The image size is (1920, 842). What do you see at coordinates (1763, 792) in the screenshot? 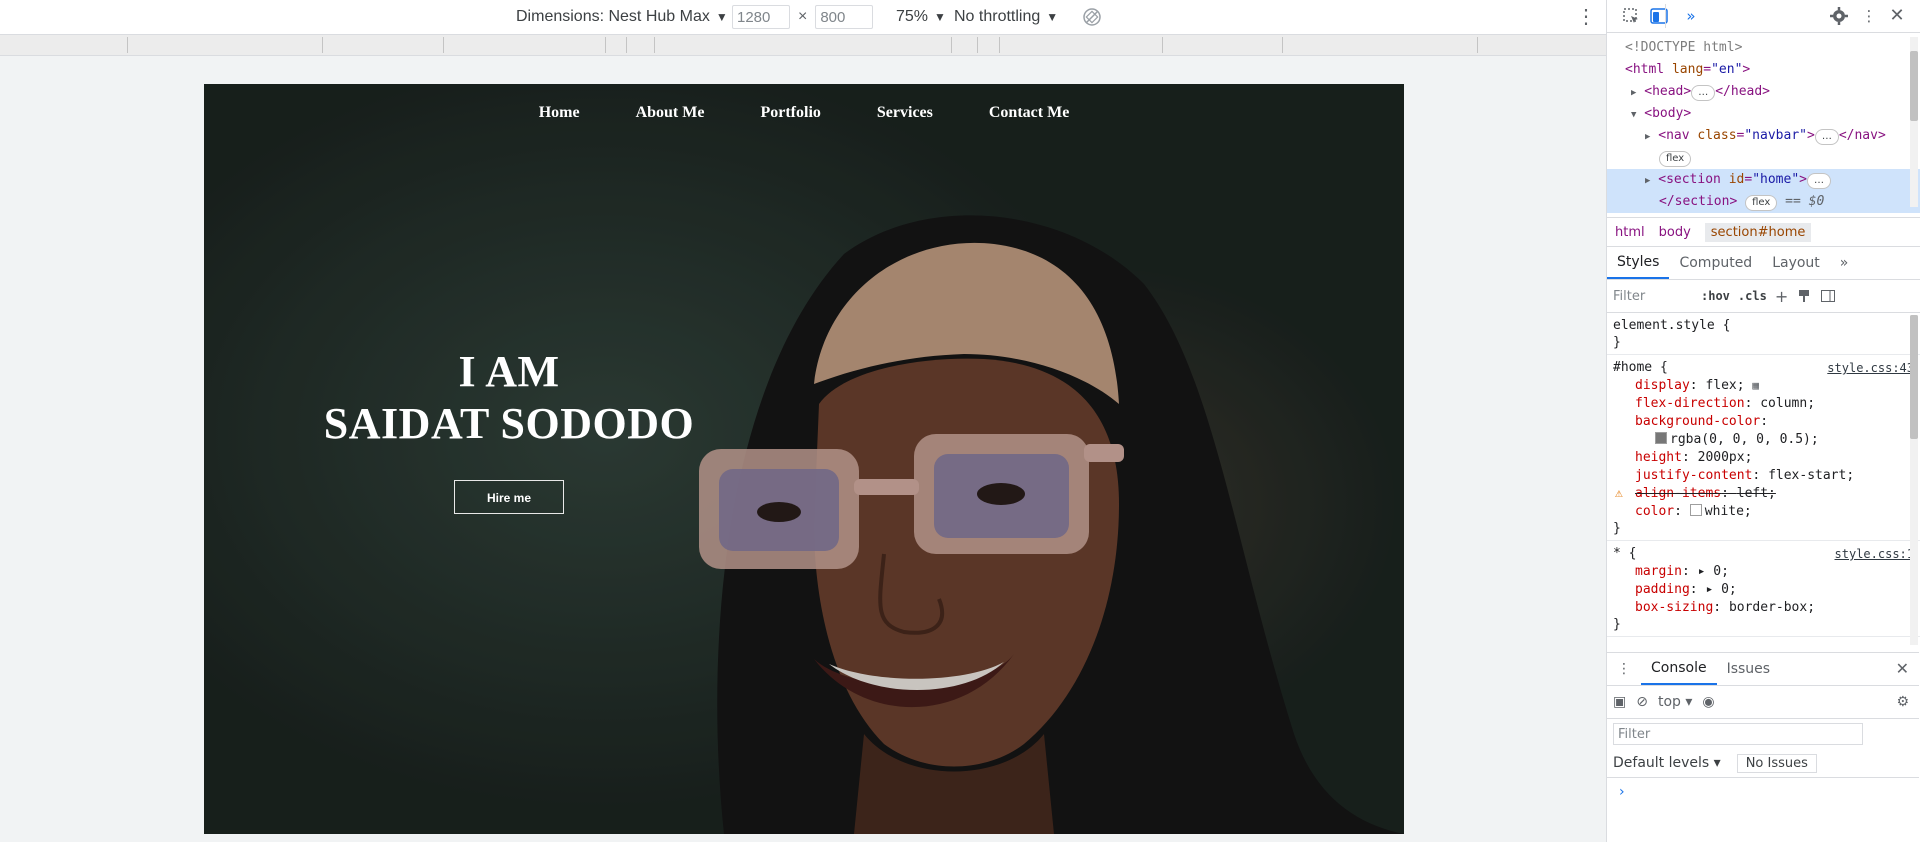
I see `console-prompt: ›` at bounding box center [1763, 792].